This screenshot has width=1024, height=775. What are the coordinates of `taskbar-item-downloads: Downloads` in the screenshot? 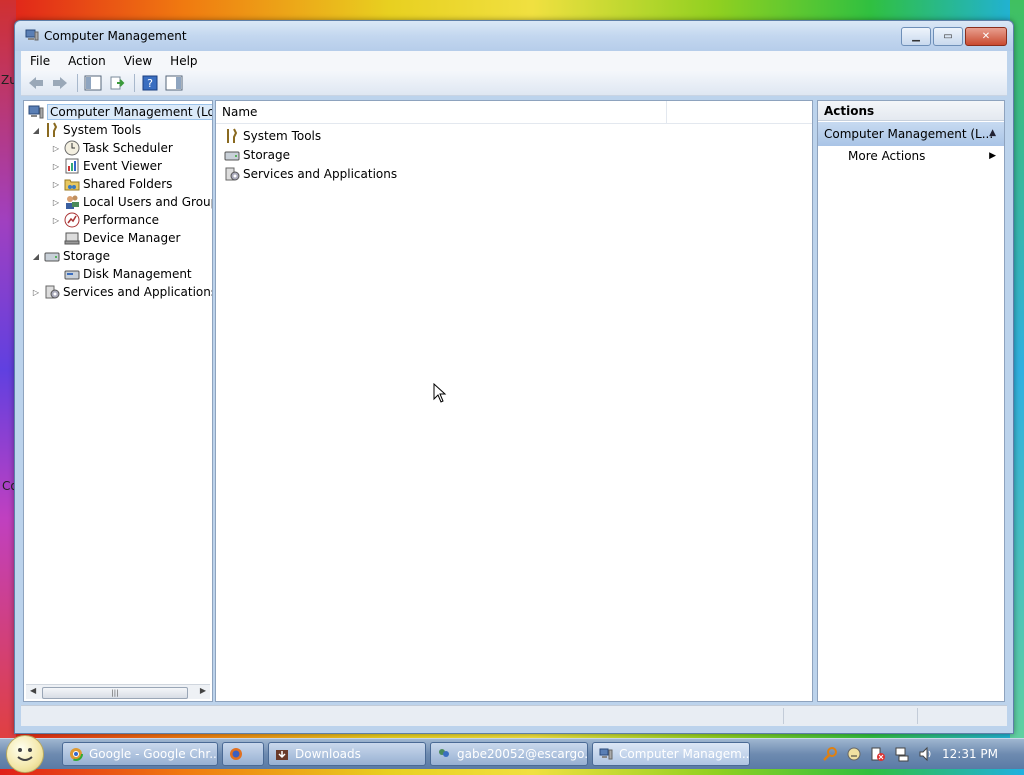 It's located at (347, 754).